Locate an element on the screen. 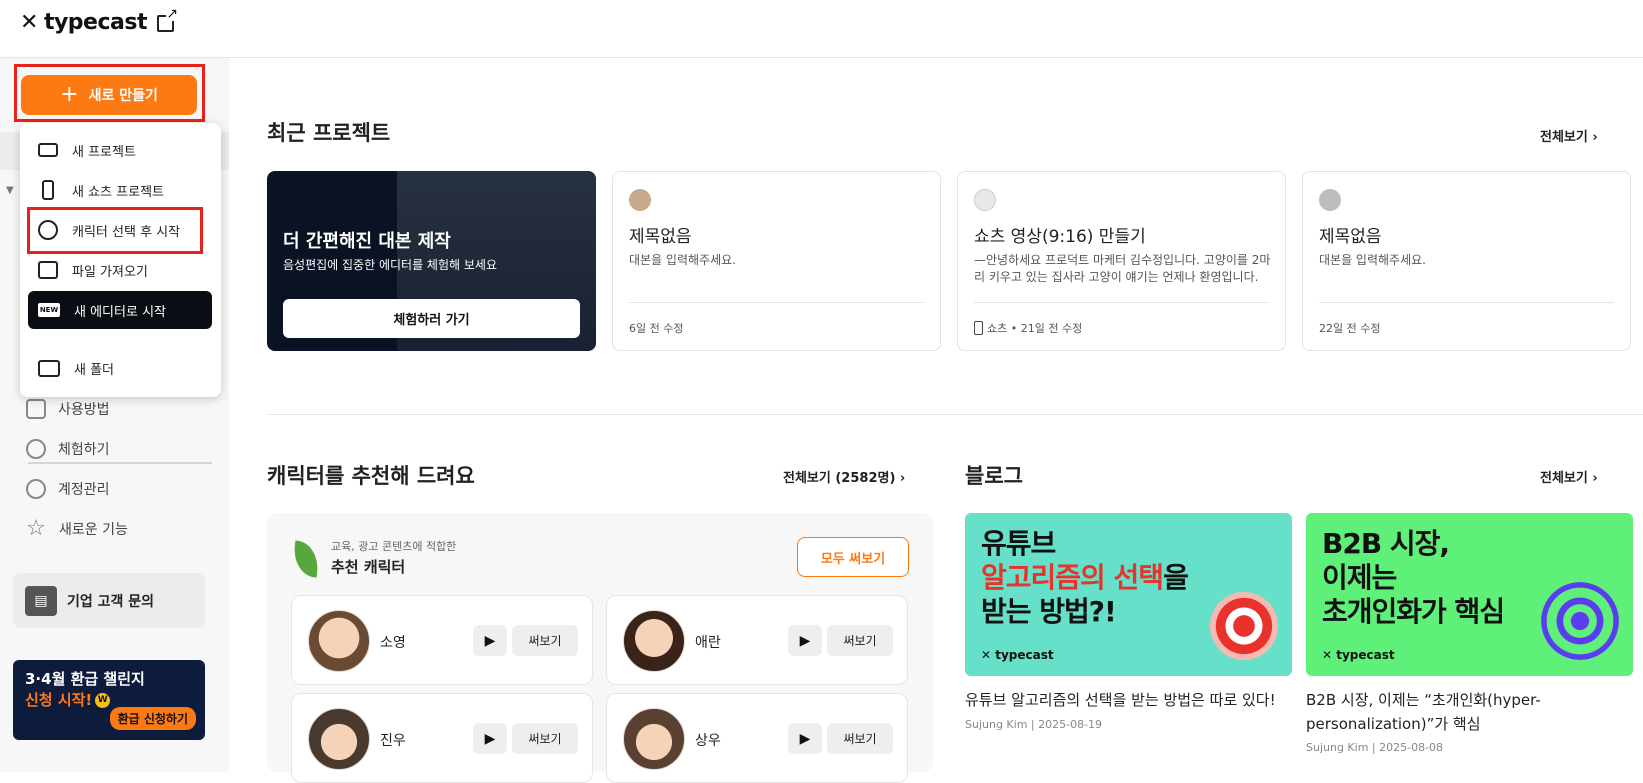 This screenshot has width=1643, height=783. sidebar-item-new-features: ☆ 새로운 기능 is located at coordinates (76, 529).